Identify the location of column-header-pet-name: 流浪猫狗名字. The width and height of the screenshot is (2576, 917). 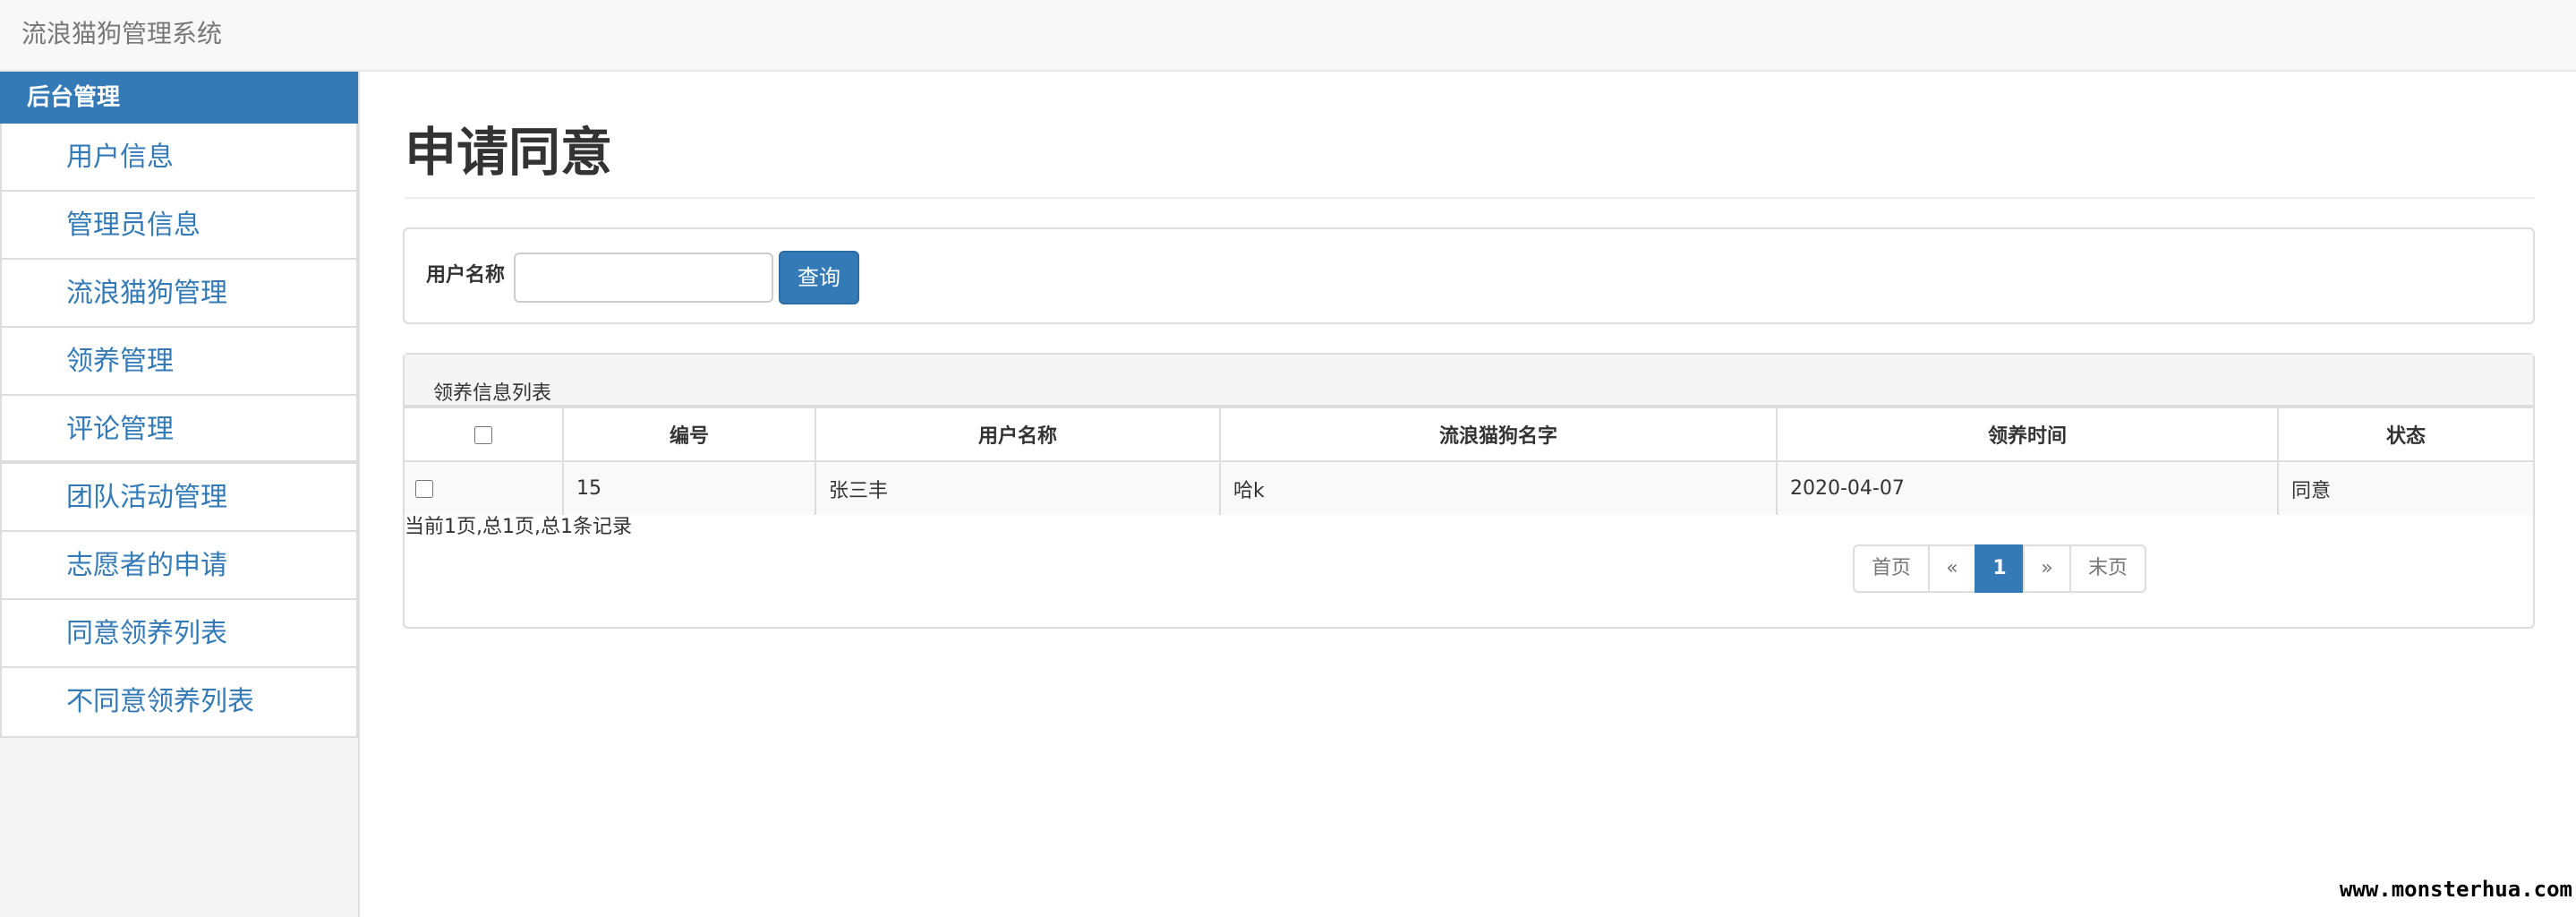
(1498, 434).